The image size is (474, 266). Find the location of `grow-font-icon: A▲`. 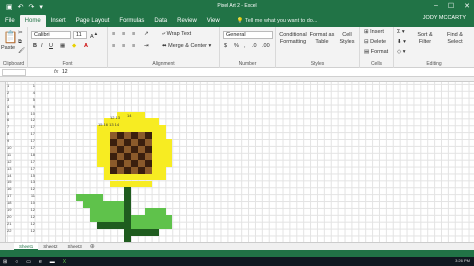

grow-font-icon: A▲ is located at coordinates (94, 35).